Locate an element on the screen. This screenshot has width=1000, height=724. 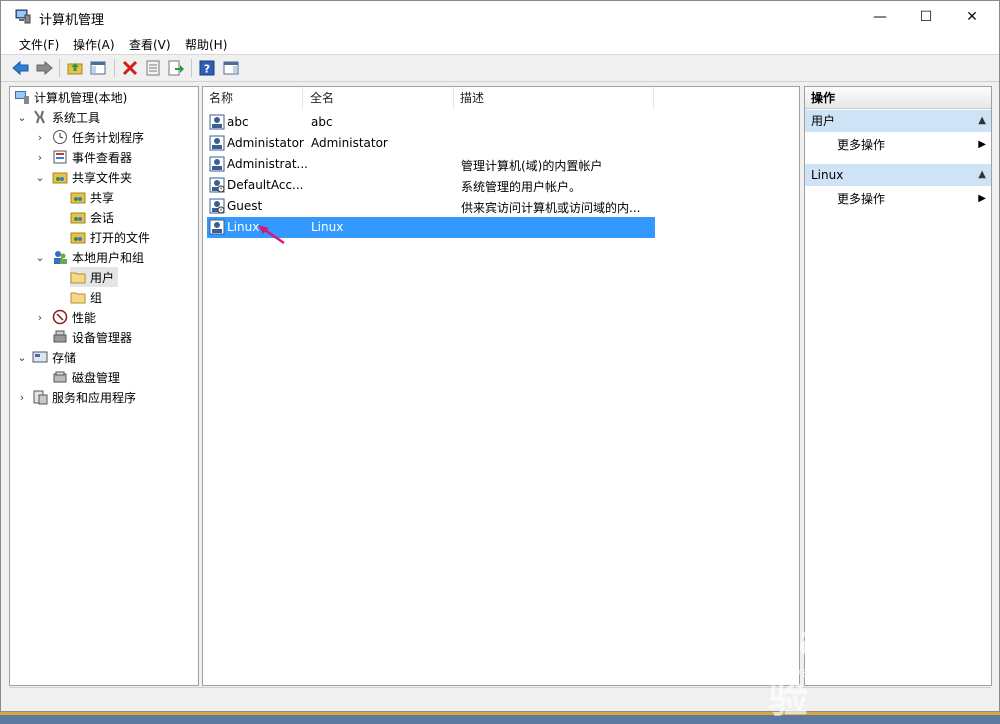
forward-button is located at coordinates (44, 68).